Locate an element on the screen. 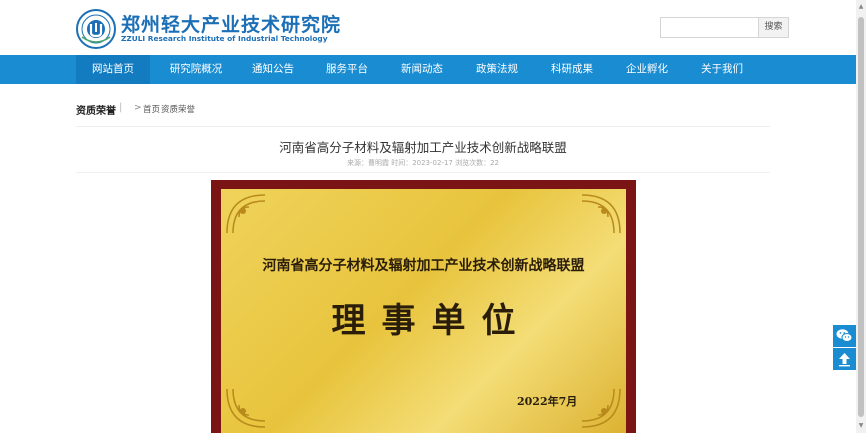 The image size is (866, 433). site-name: 郑州轻大产业技术研究院 is located at coordinates (231, 23).